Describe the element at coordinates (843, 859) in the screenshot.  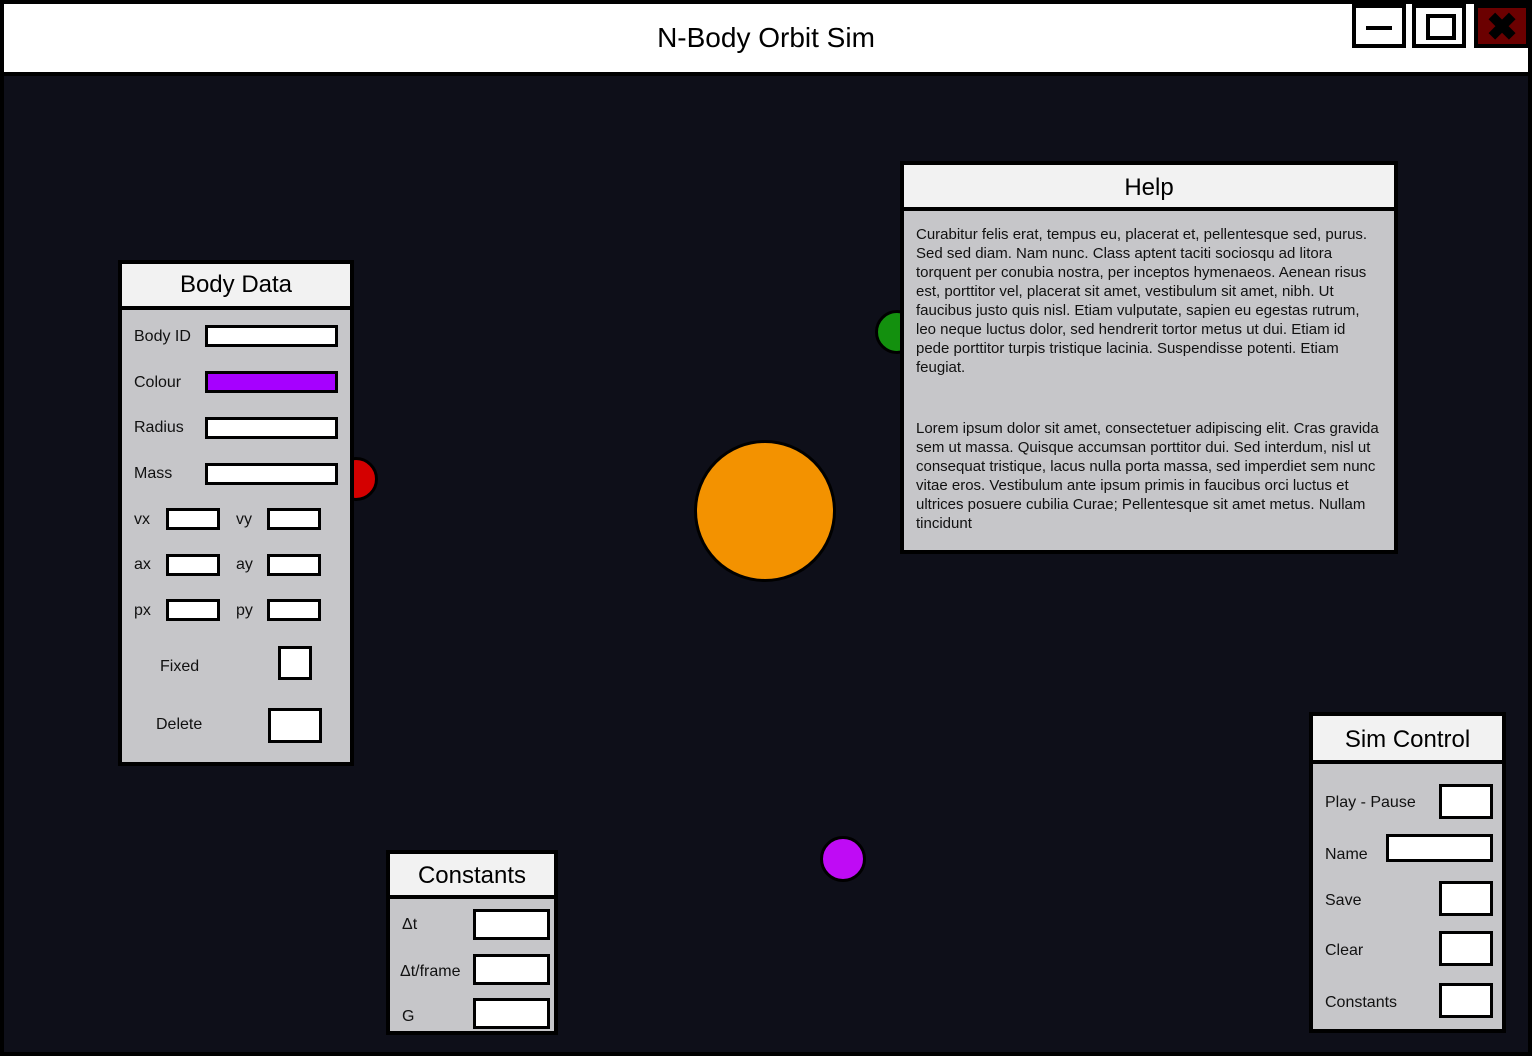
I see `body-purple-planet` at that location.